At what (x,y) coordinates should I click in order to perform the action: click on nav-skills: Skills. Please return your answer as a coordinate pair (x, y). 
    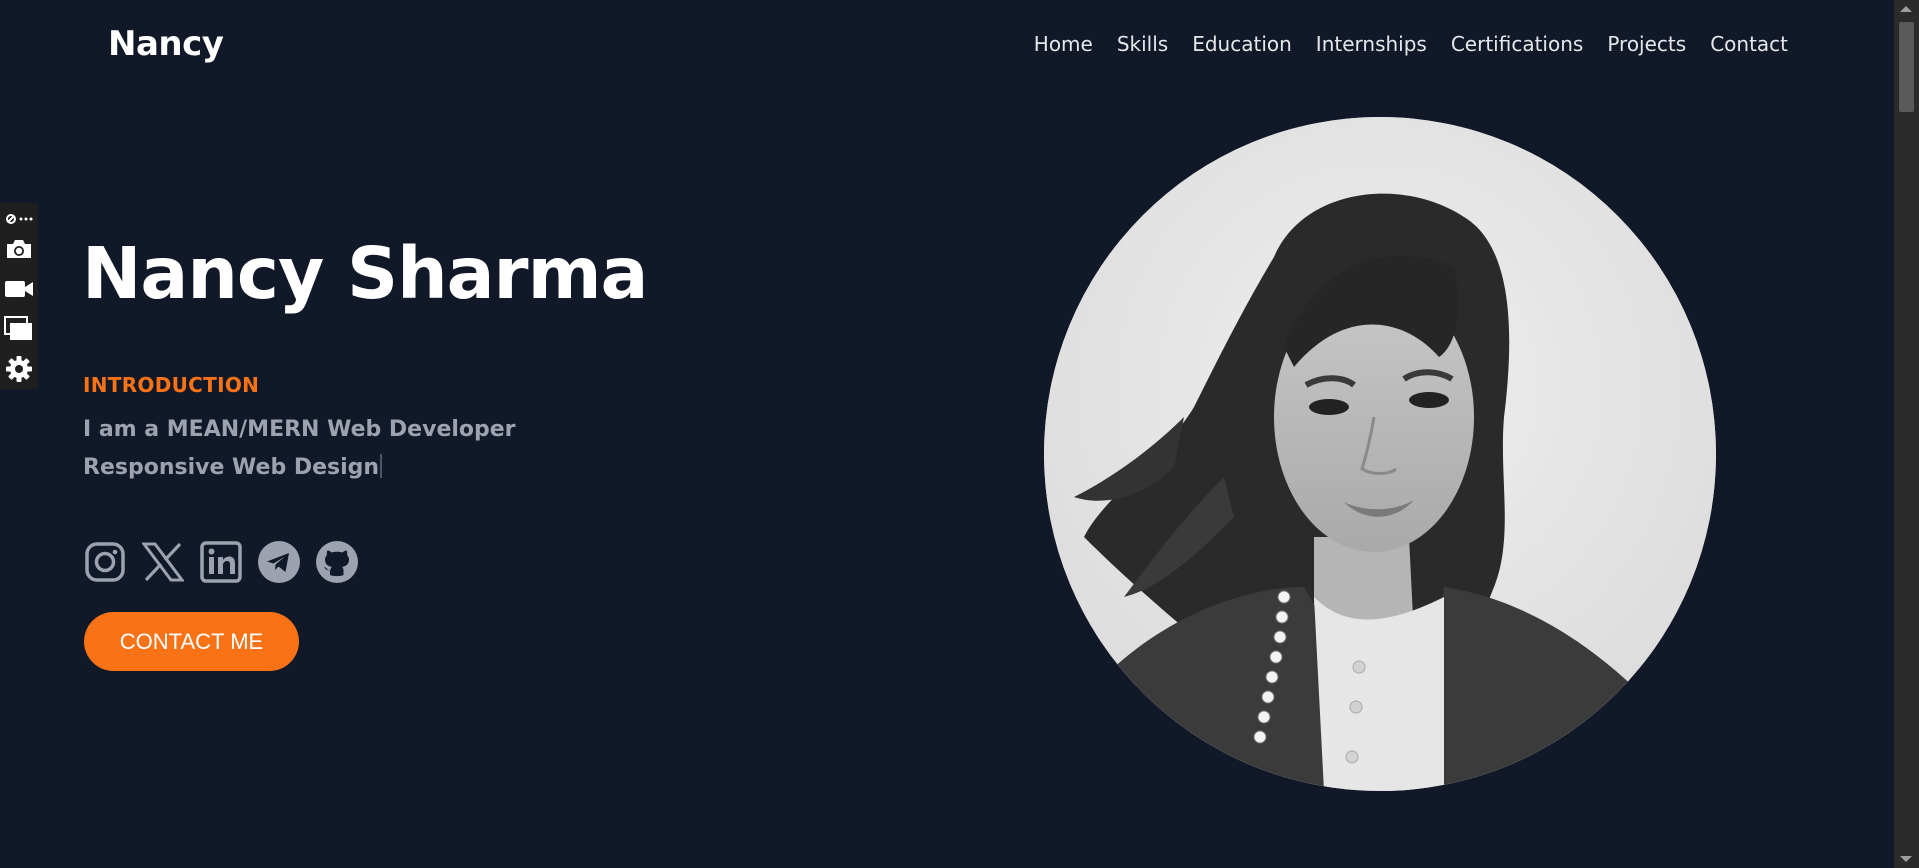
    Looking at the image, I should click on (1142, 44).